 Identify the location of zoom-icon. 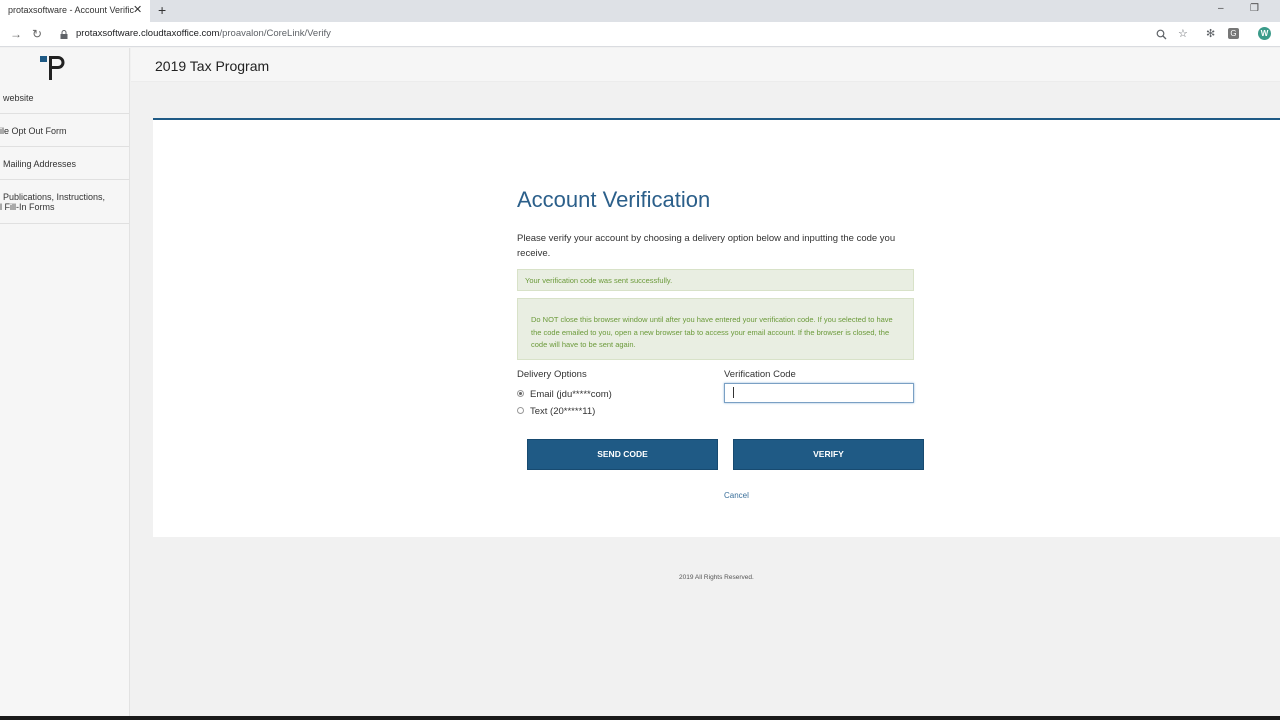
(1161, 34).